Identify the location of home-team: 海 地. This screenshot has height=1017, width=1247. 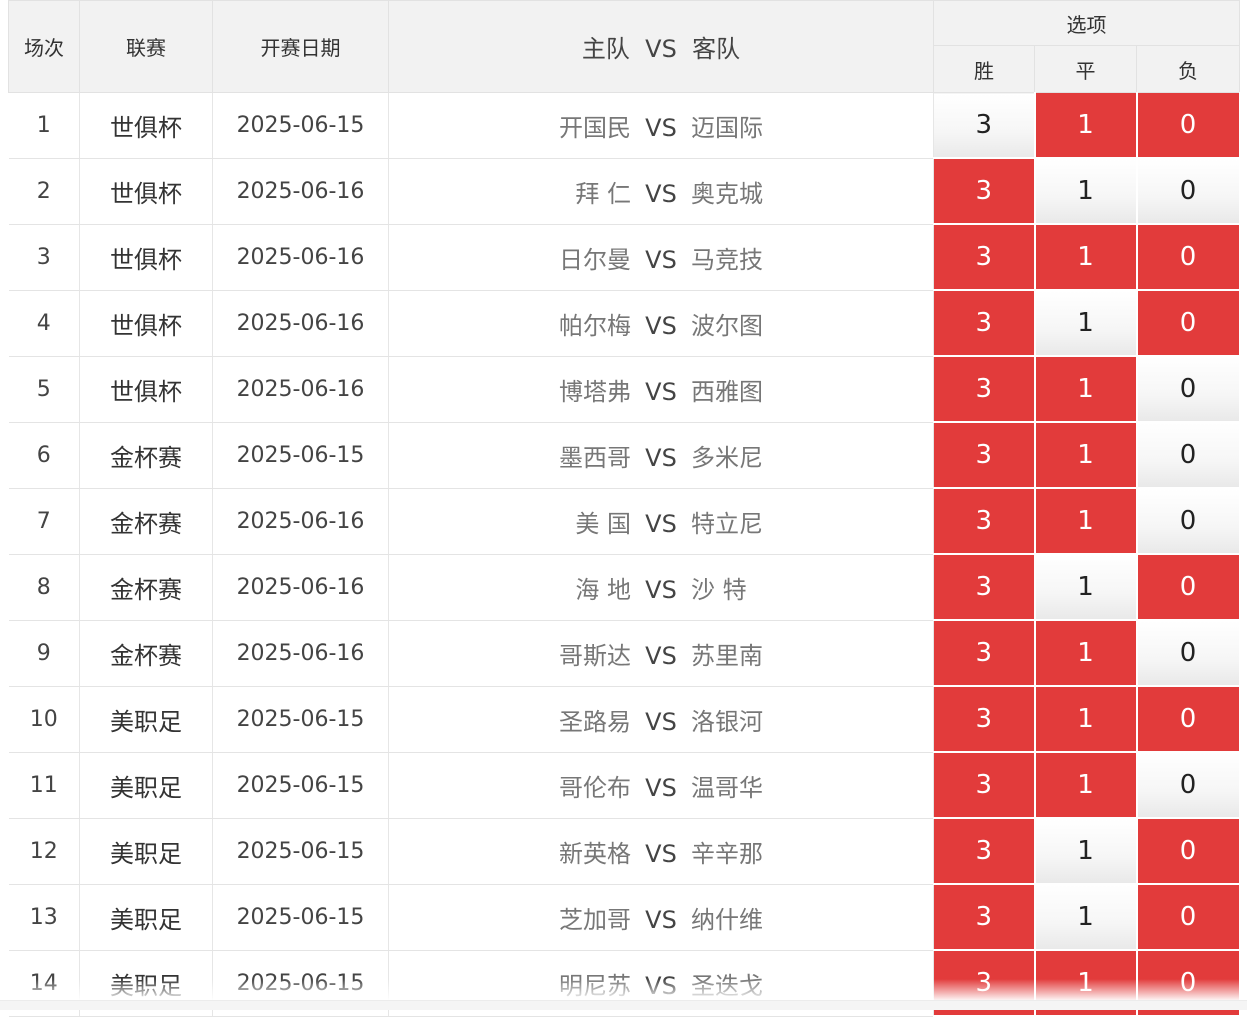
(603, 589).